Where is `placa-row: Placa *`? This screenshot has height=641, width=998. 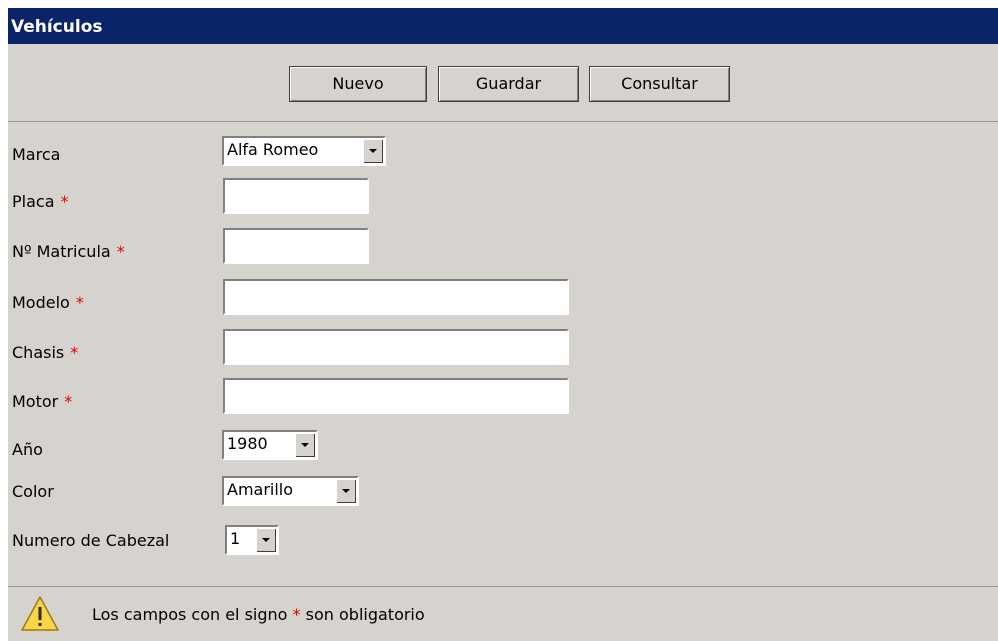 placa-row: Placa * is located at coordinates (503, 197).